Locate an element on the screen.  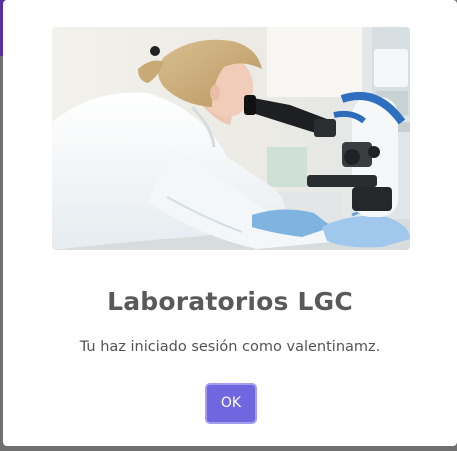
dialog-message: Tu haz iniciado sesión como valentinamz. is located at coordinates (230, 347).